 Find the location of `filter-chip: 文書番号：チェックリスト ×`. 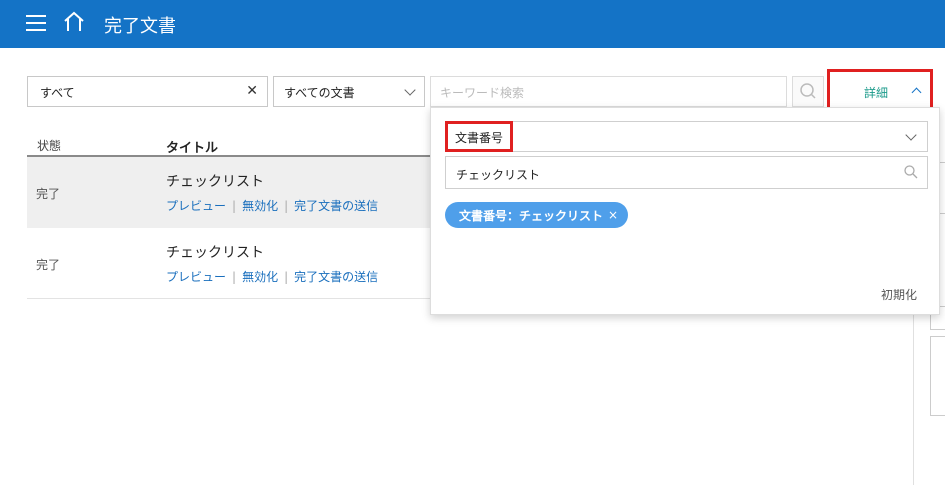

filter-chip: 文書番号：チェックリスト × is located at coordinates (537, 215).